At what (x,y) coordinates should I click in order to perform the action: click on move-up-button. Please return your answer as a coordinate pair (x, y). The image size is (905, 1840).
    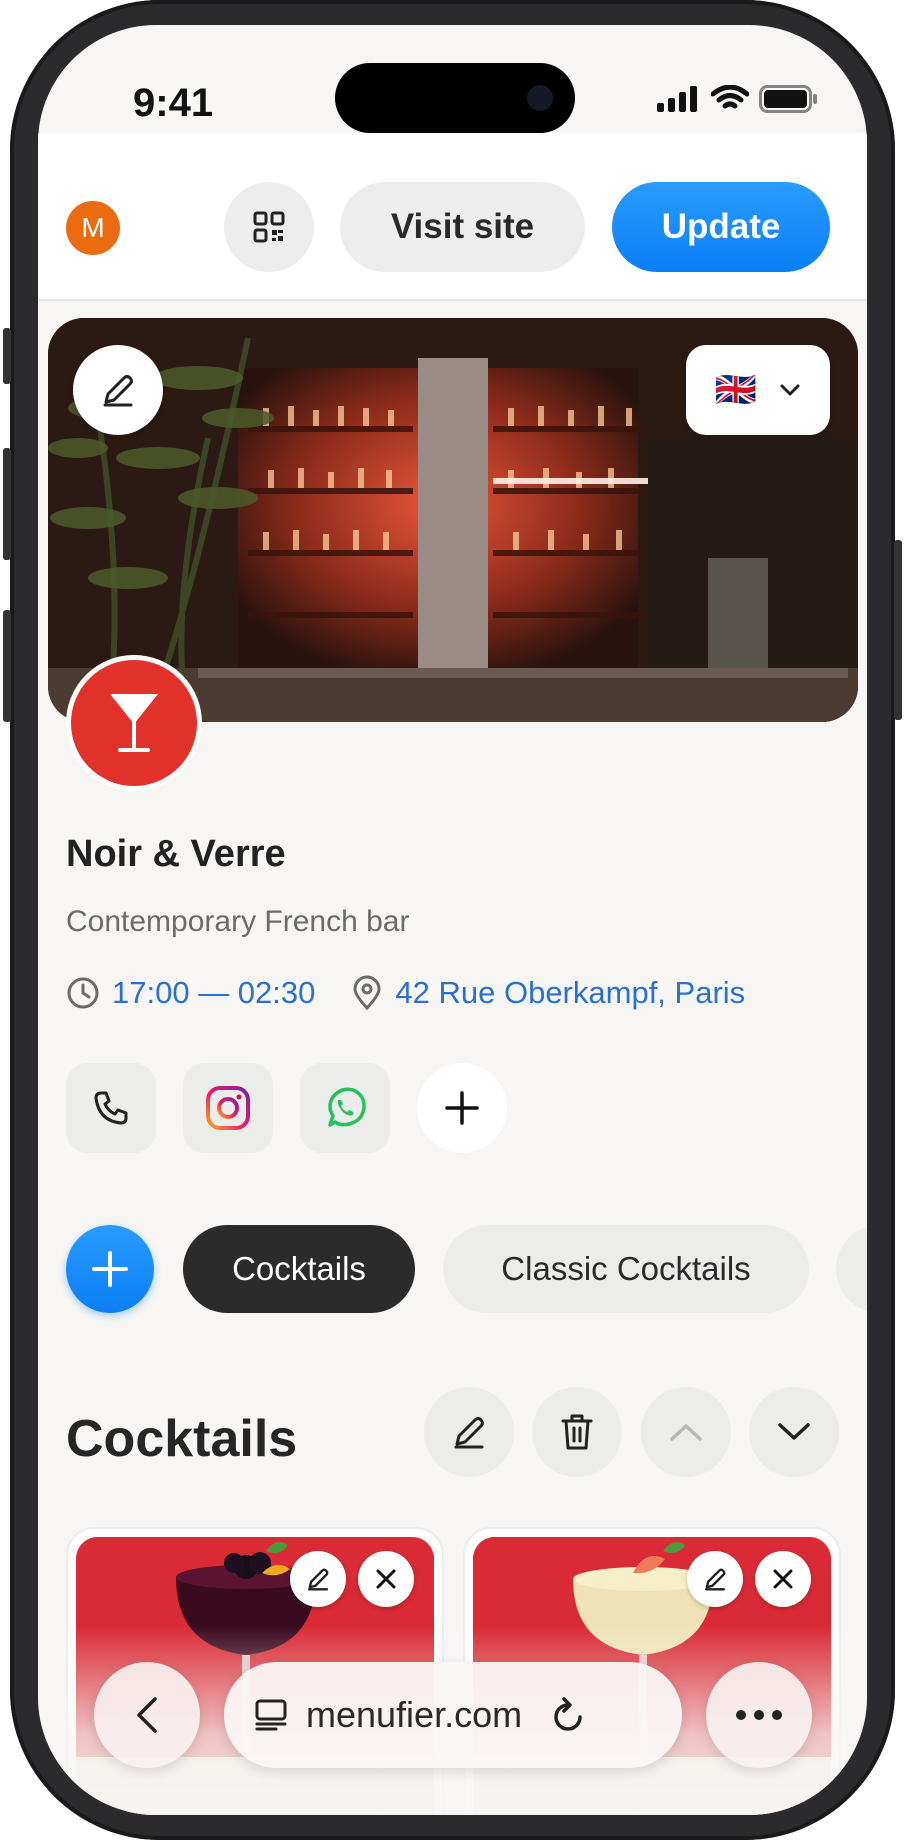
    Looking at the image, I should click on (686, 1432).